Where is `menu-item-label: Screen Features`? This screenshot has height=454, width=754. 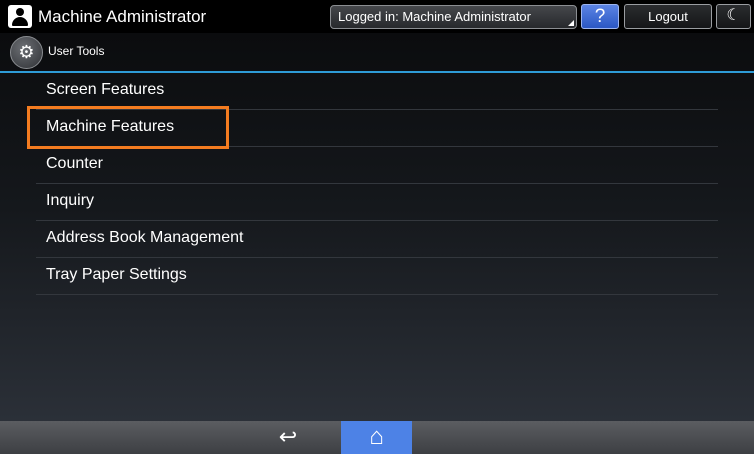
menu-item-label: Screen Features is located at coordinates (105, 89).